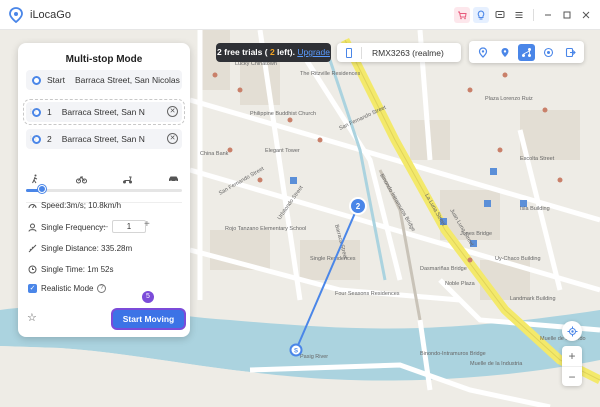 The width and height of the screenshot is (600, 407). I want to click on toast-suffix: left)., so click(286, 52).